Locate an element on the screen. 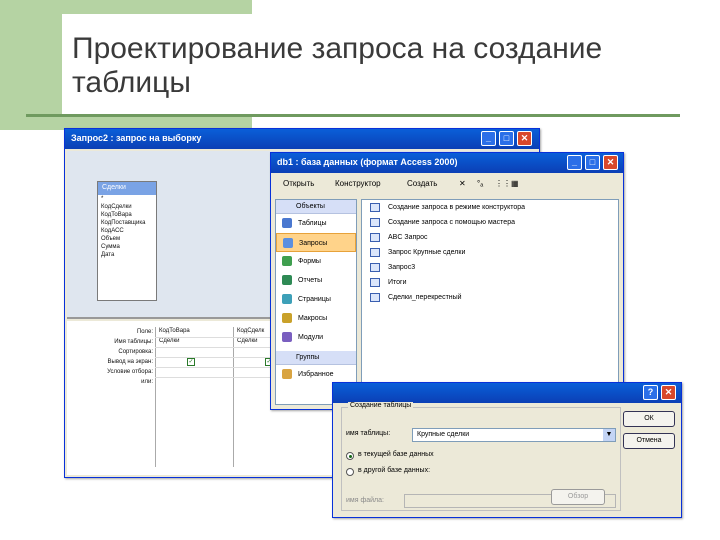 The width and height of the screenshot is (720, 540). slide-title-line2: таблицы is located at coordinates (131, 82).